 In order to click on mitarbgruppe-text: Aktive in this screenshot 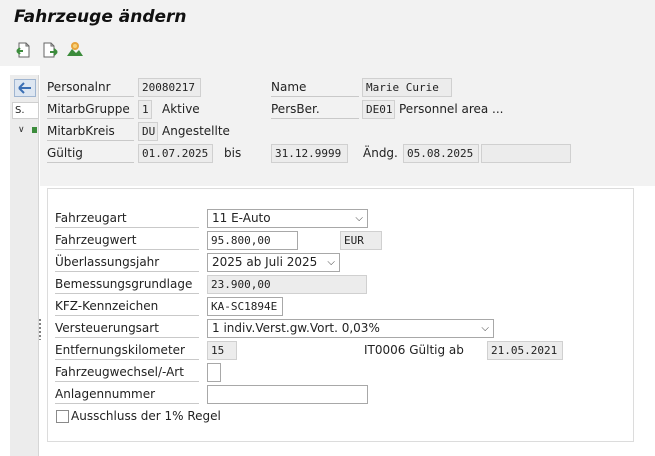, I will do `click(181, 109)`.